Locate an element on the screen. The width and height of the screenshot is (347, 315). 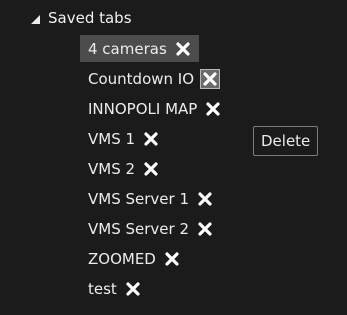
caret-down-icon is located at coordinates (35, 19).